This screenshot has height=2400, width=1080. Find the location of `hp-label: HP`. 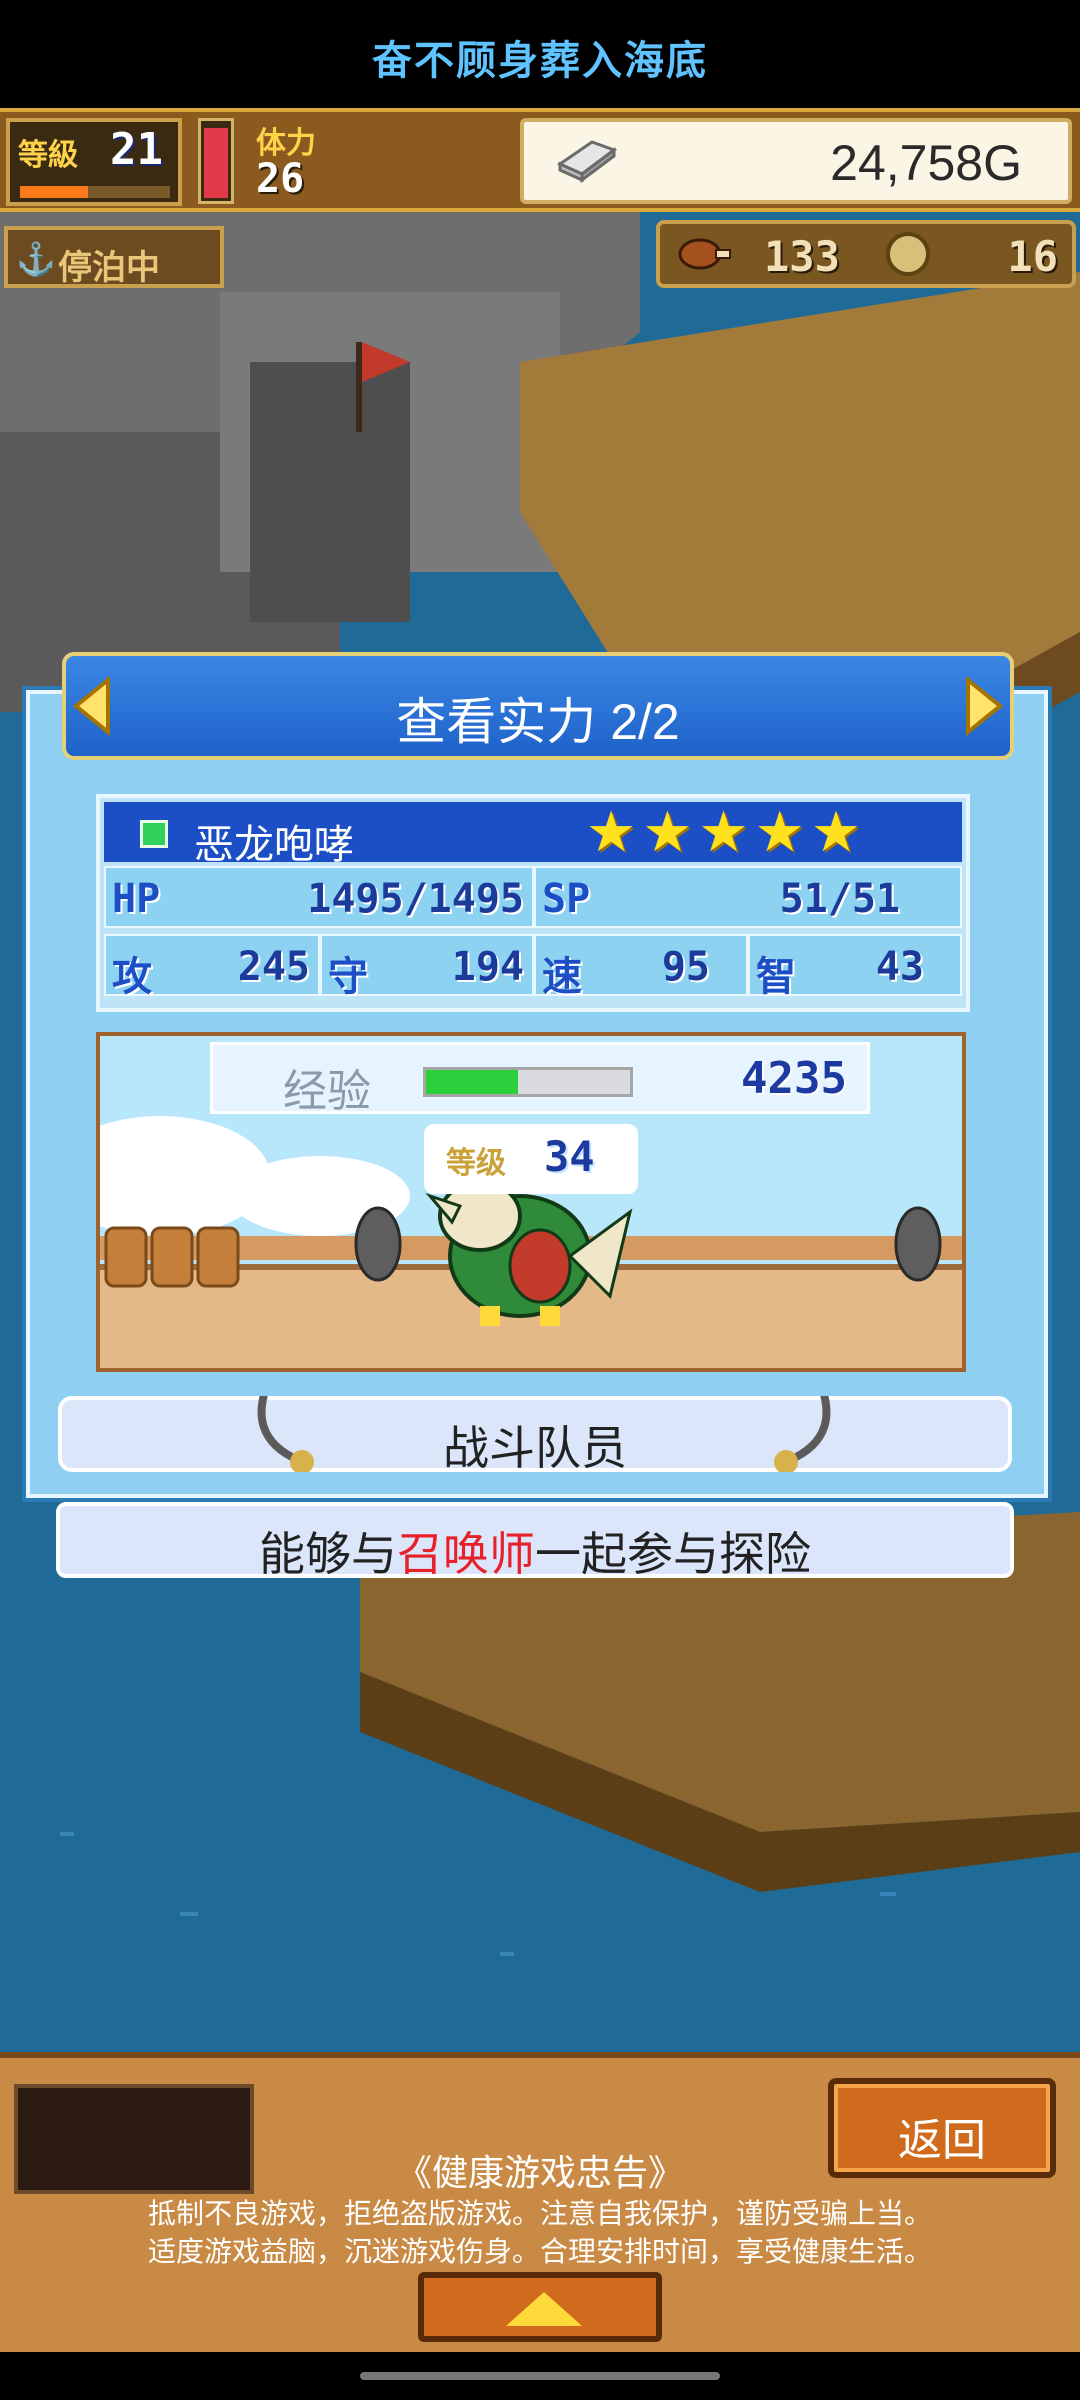

hp-label: HP is located at coordinates (136, 899).